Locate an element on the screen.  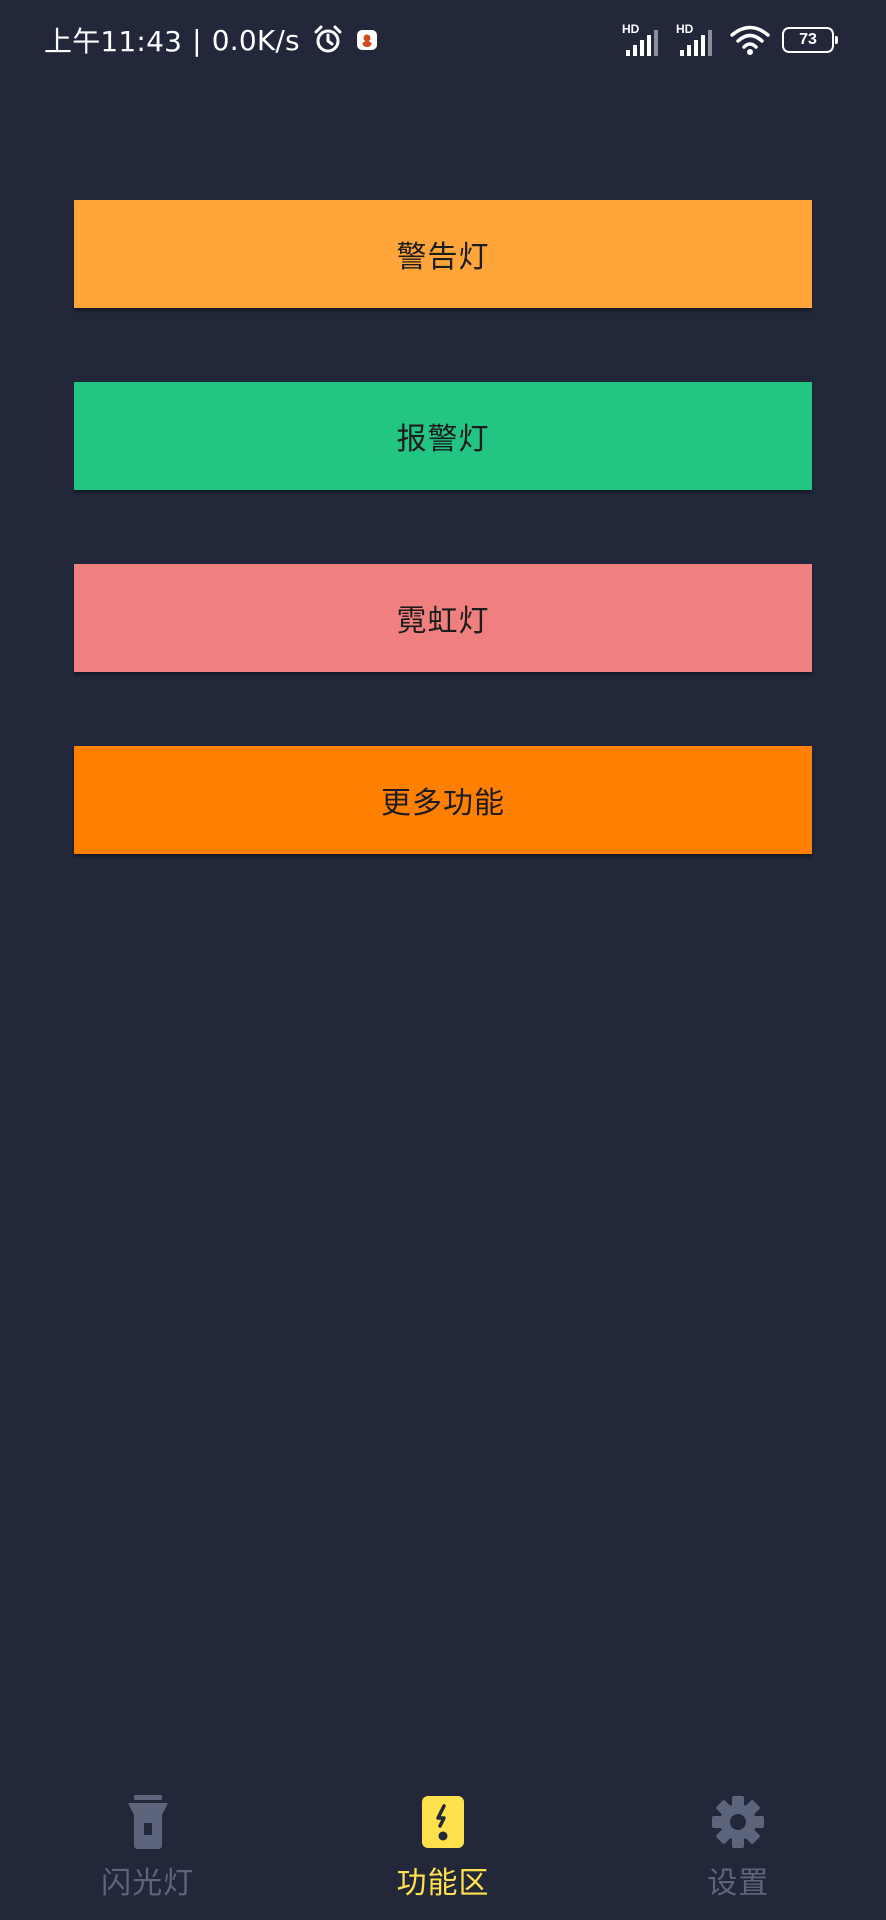
nav-item-flashlight: 闪光灯 is located at coordinates (147, 1855).